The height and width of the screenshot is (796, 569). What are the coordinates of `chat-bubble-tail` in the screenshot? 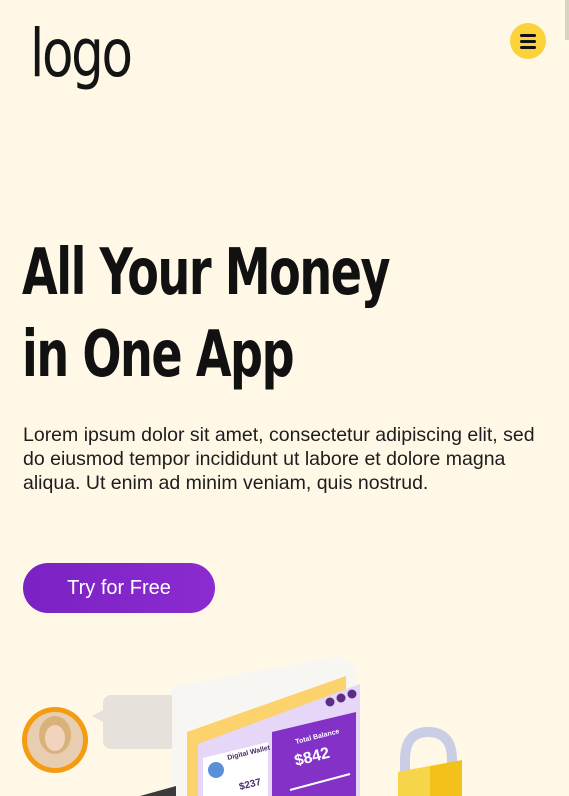 It's located at (97, 716).